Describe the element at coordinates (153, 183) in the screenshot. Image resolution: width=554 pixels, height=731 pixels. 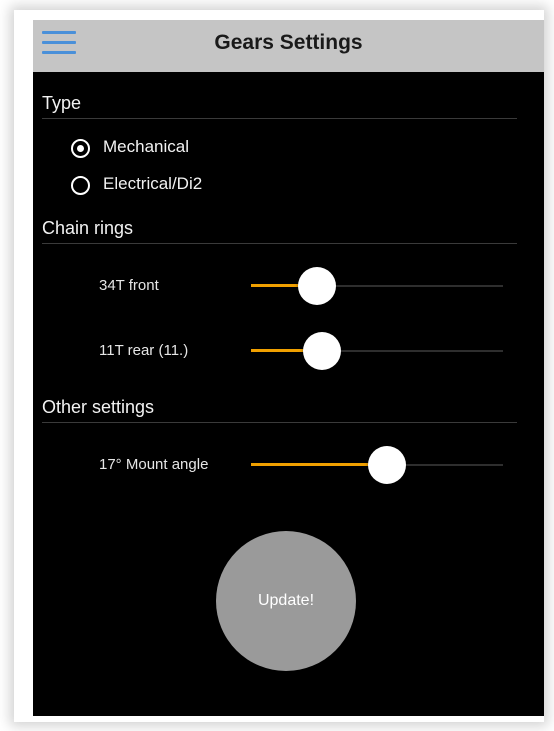
I see `radio-label: Electrical/Di2` at that location.